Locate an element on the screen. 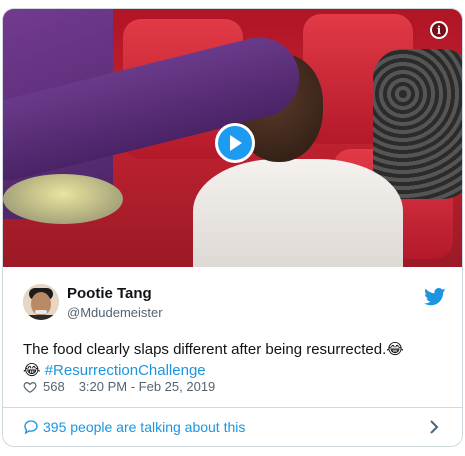 This screenshot has width=465, height=456. info-icon: i is located at coordinates (439, 30).